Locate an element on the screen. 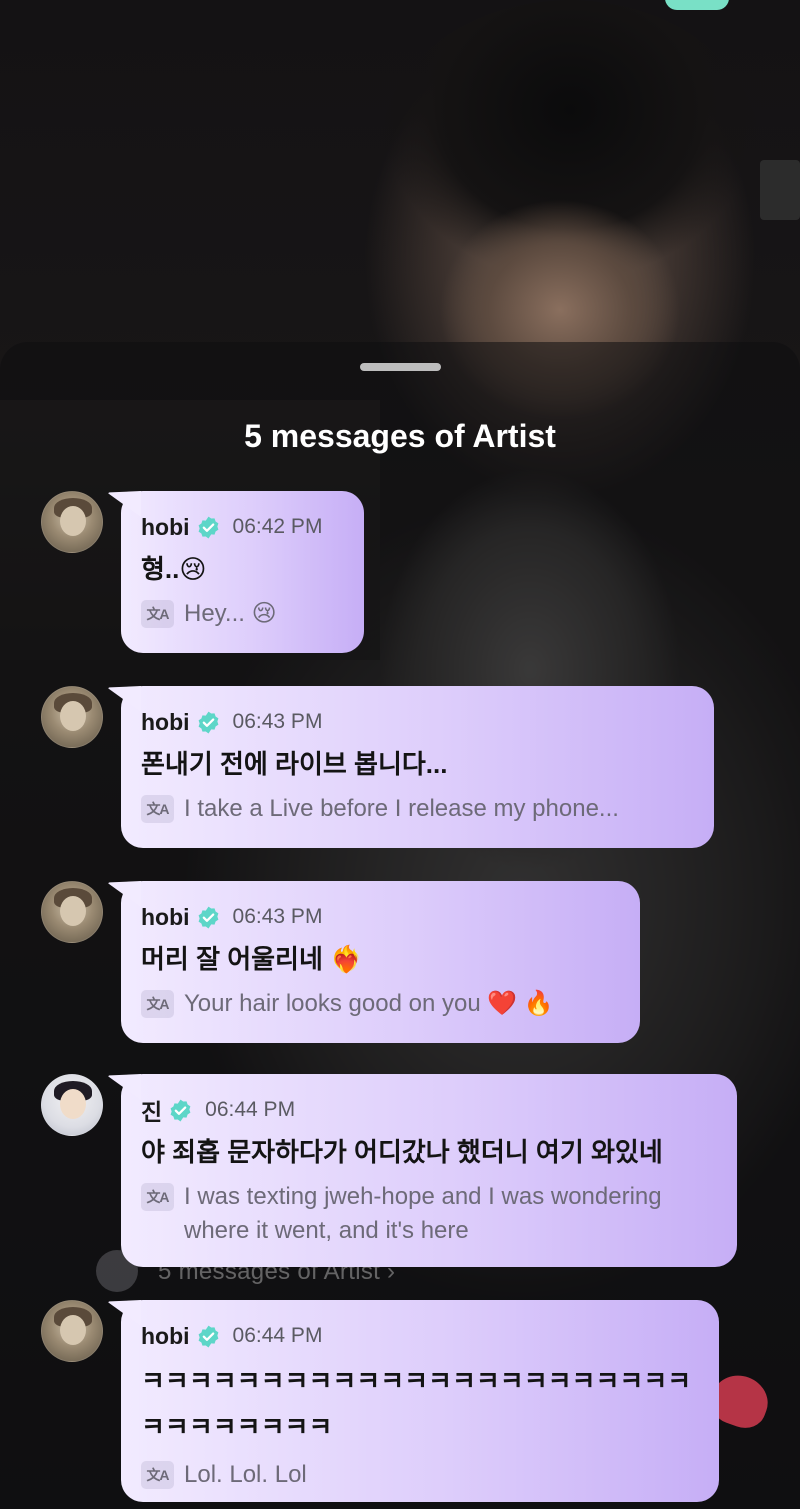 The image size is (800, 1509). message-translation: Your hair looks good on you ❤️ 🔥 is located at coordinates (369, 1003).